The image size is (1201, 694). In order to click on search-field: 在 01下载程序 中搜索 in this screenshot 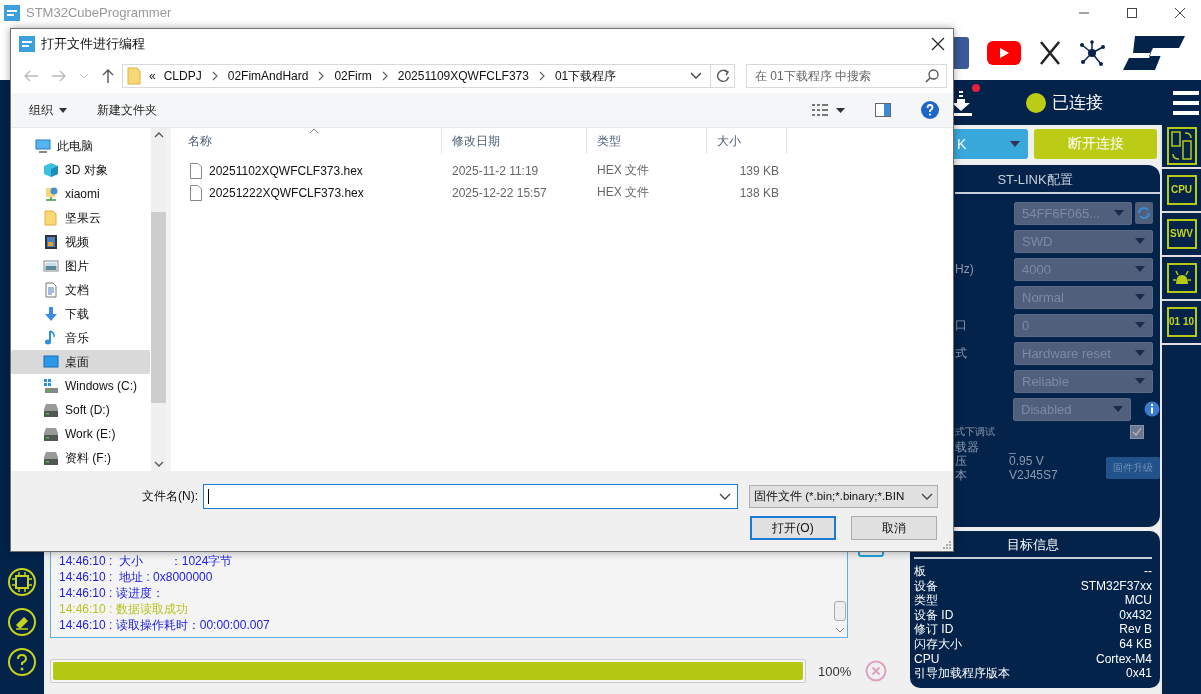, I will do `click(846, 76)`.